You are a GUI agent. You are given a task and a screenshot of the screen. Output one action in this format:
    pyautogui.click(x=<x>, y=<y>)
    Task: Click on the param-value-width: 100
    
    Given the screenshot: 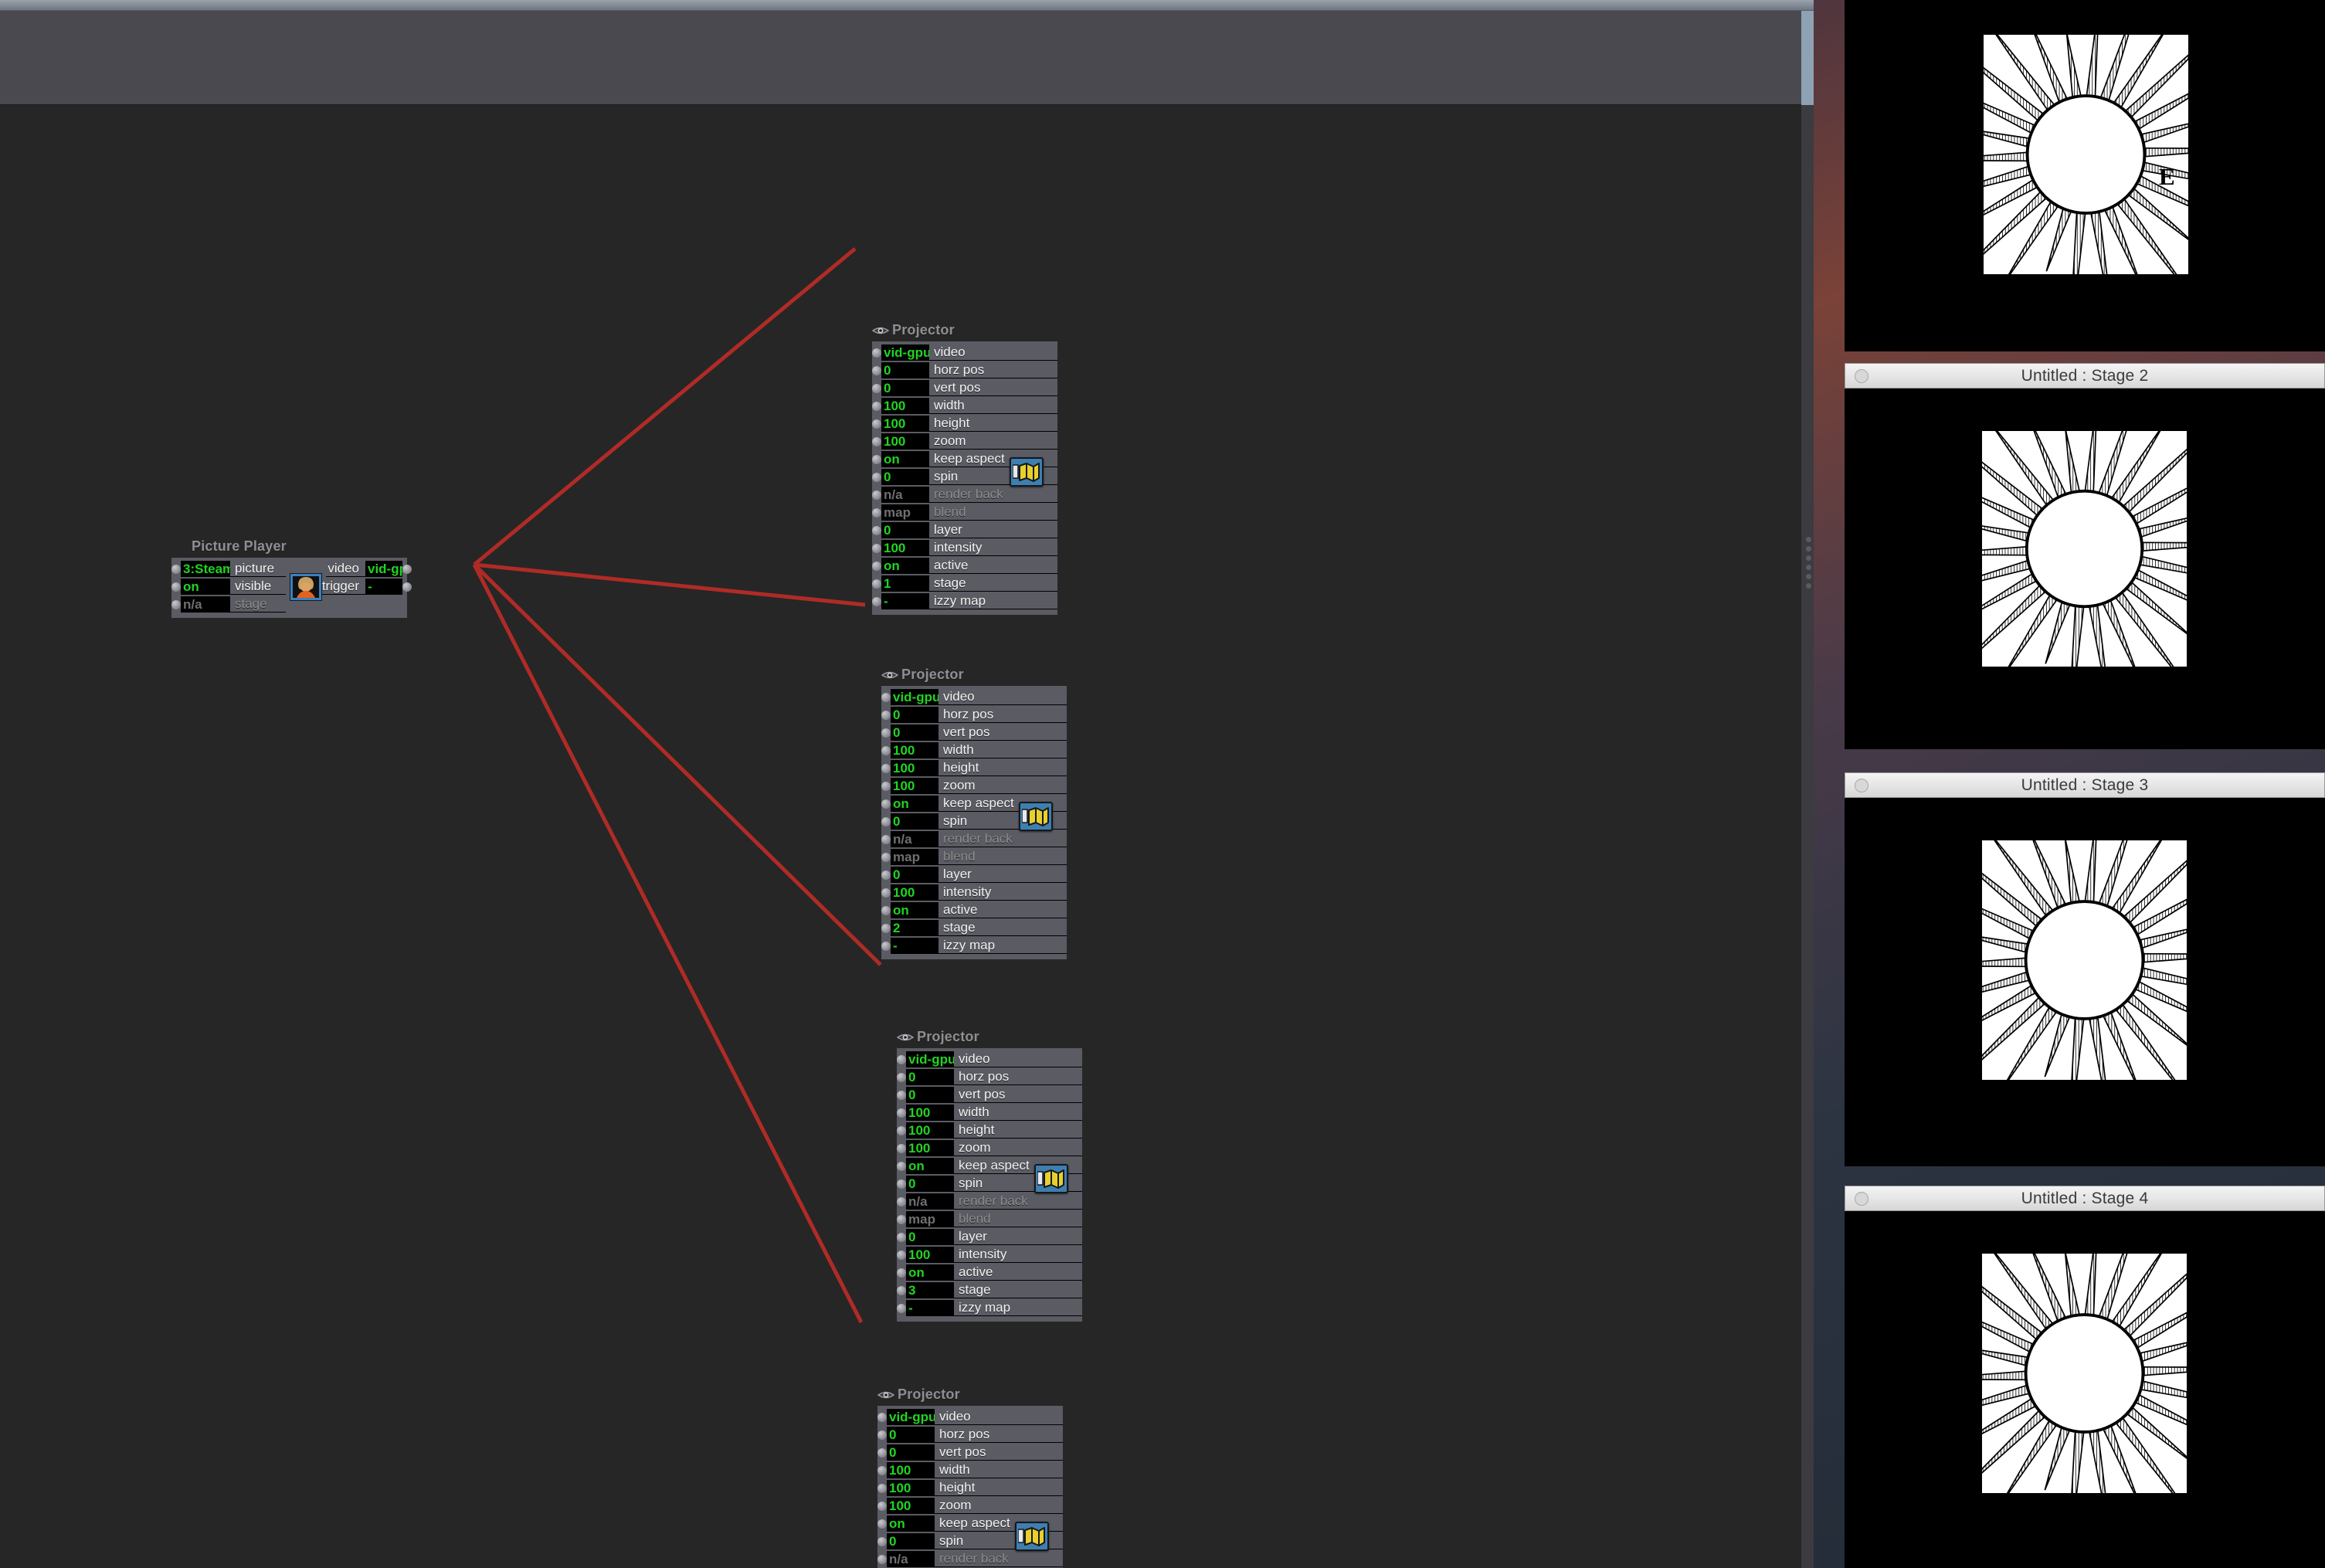 What is the action you would take?
    pyautogui.click(x=911, y=1470)
    